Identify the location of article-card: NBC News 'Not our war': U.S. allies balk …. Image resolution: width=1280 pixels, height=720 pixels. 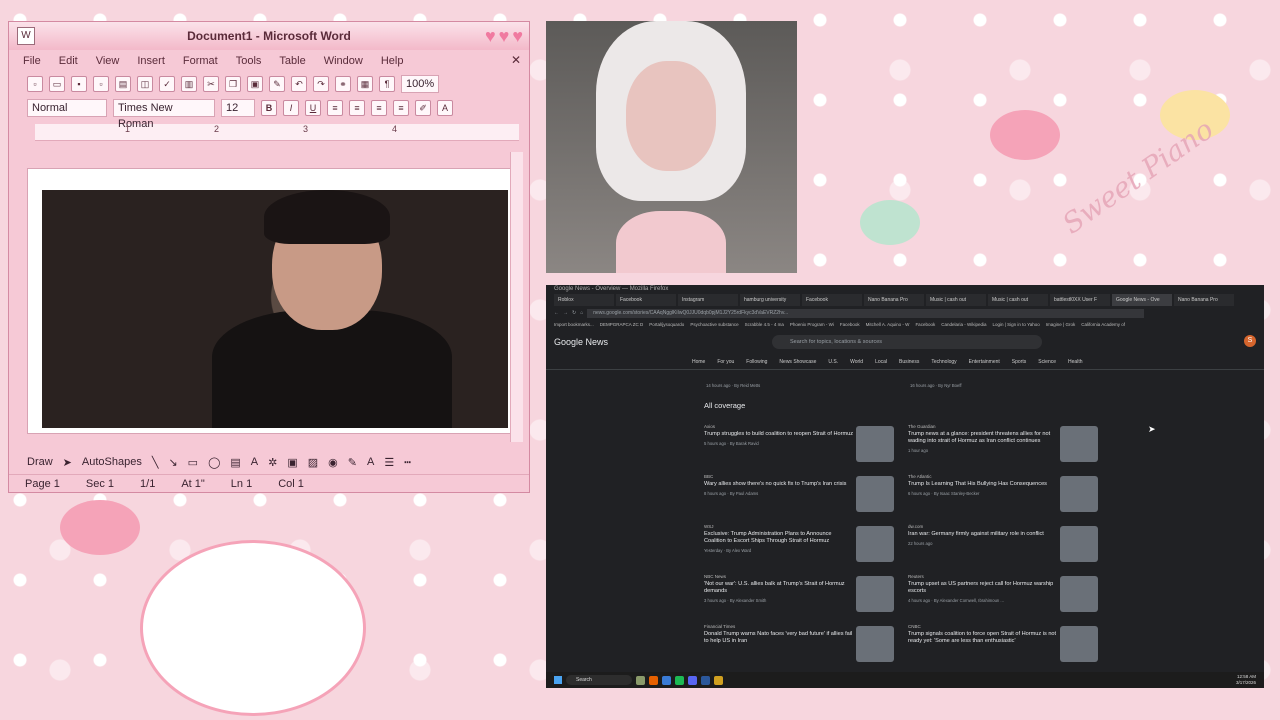
(800, 599).